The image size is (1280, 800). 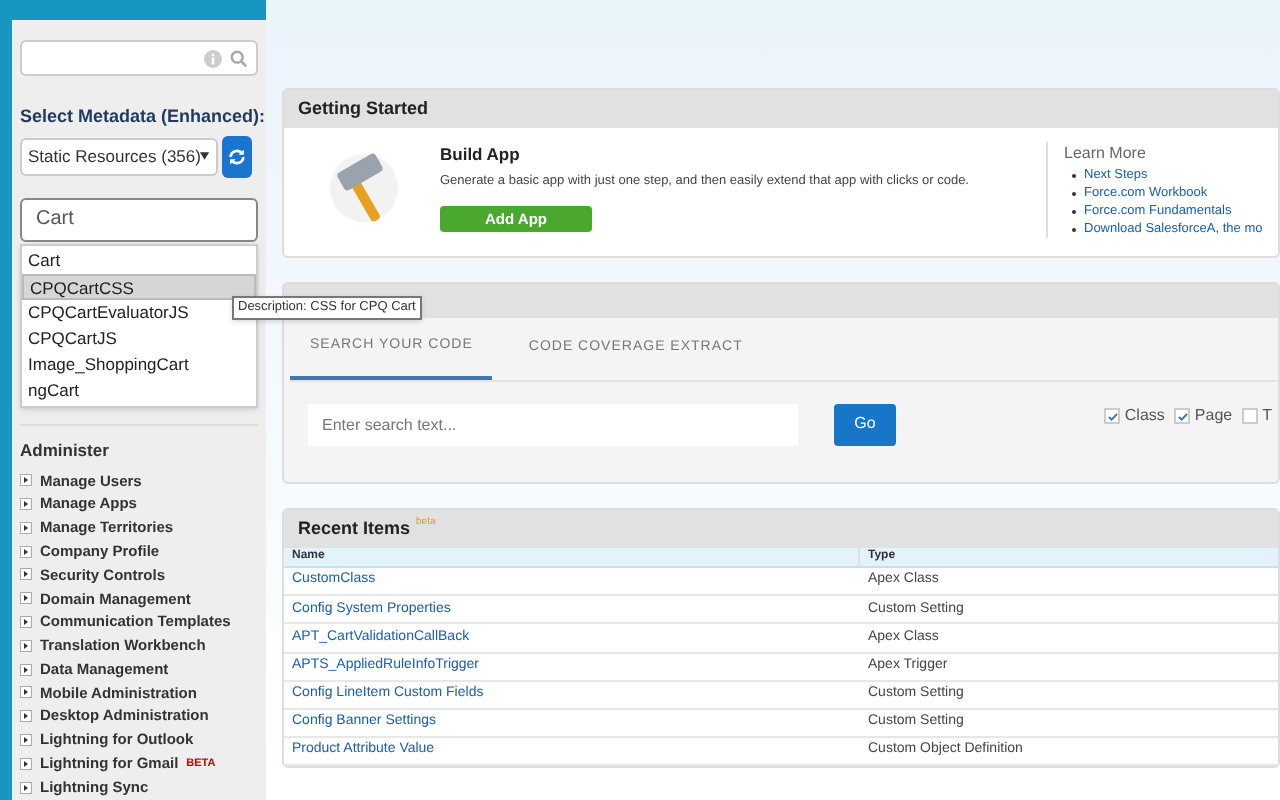 I want to click on filter-field: Cart, so click(x=139, y=219).